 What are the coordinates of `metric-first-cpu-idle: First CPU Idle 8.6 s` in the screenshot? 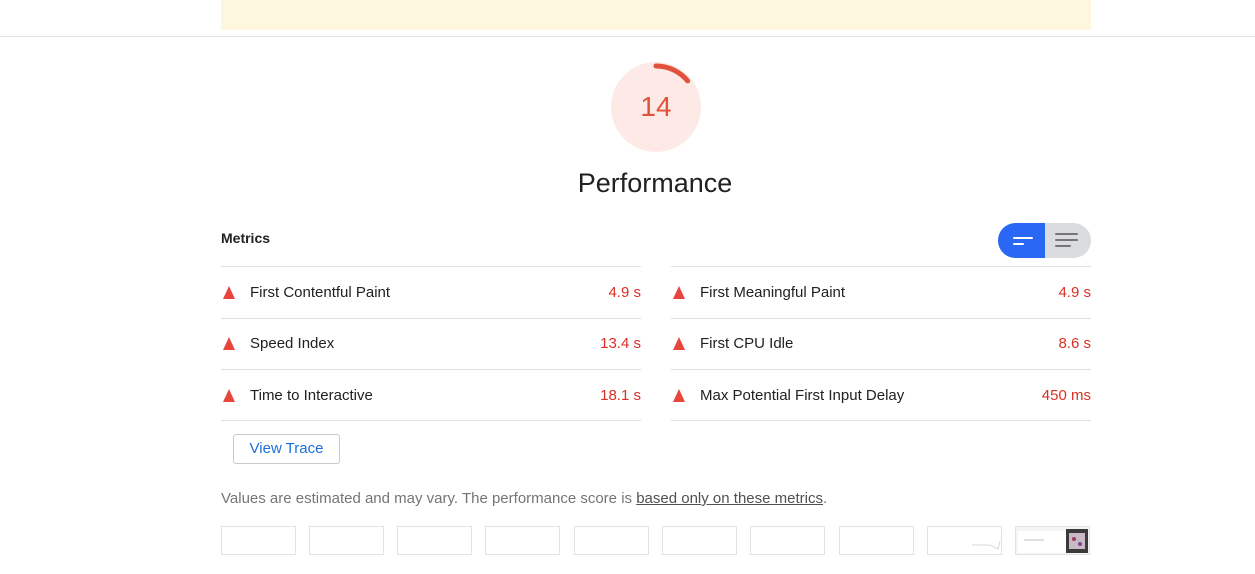 It's located at (881, 343).